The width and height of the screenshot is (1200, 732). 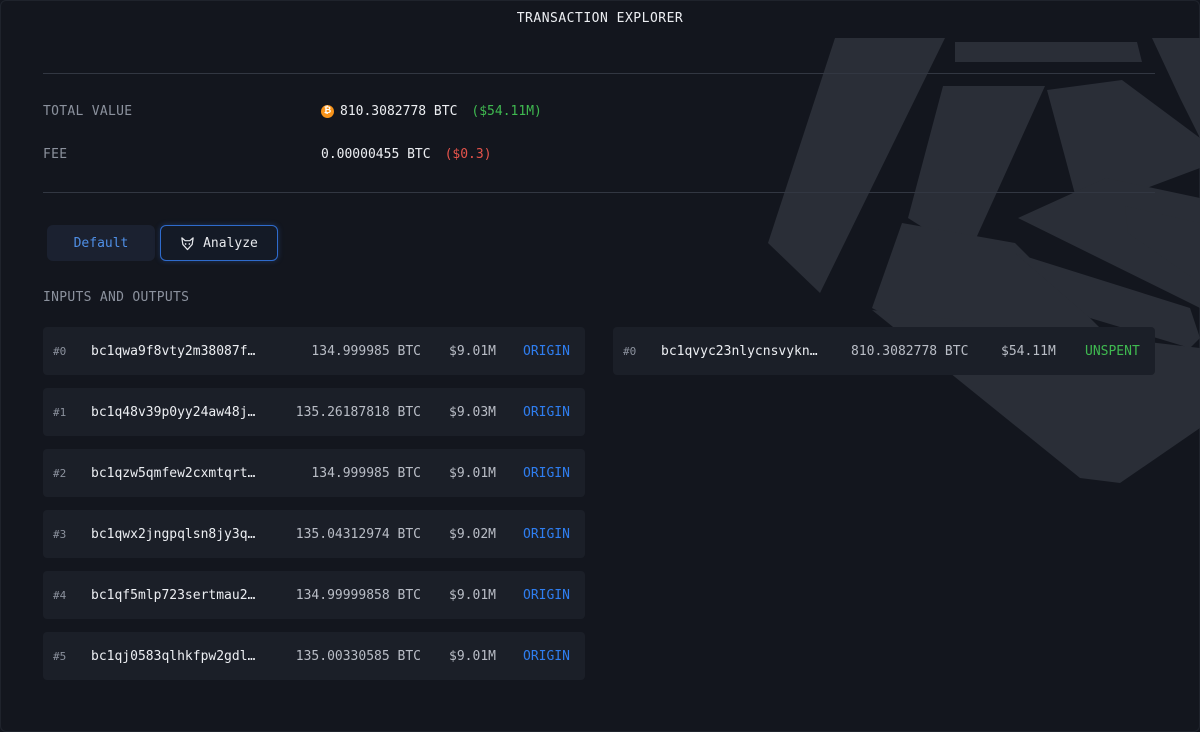 What do you see at coordinates (60, 595) in the screenshot?
I see `row-index: #4` at bounding box center [60, 595].